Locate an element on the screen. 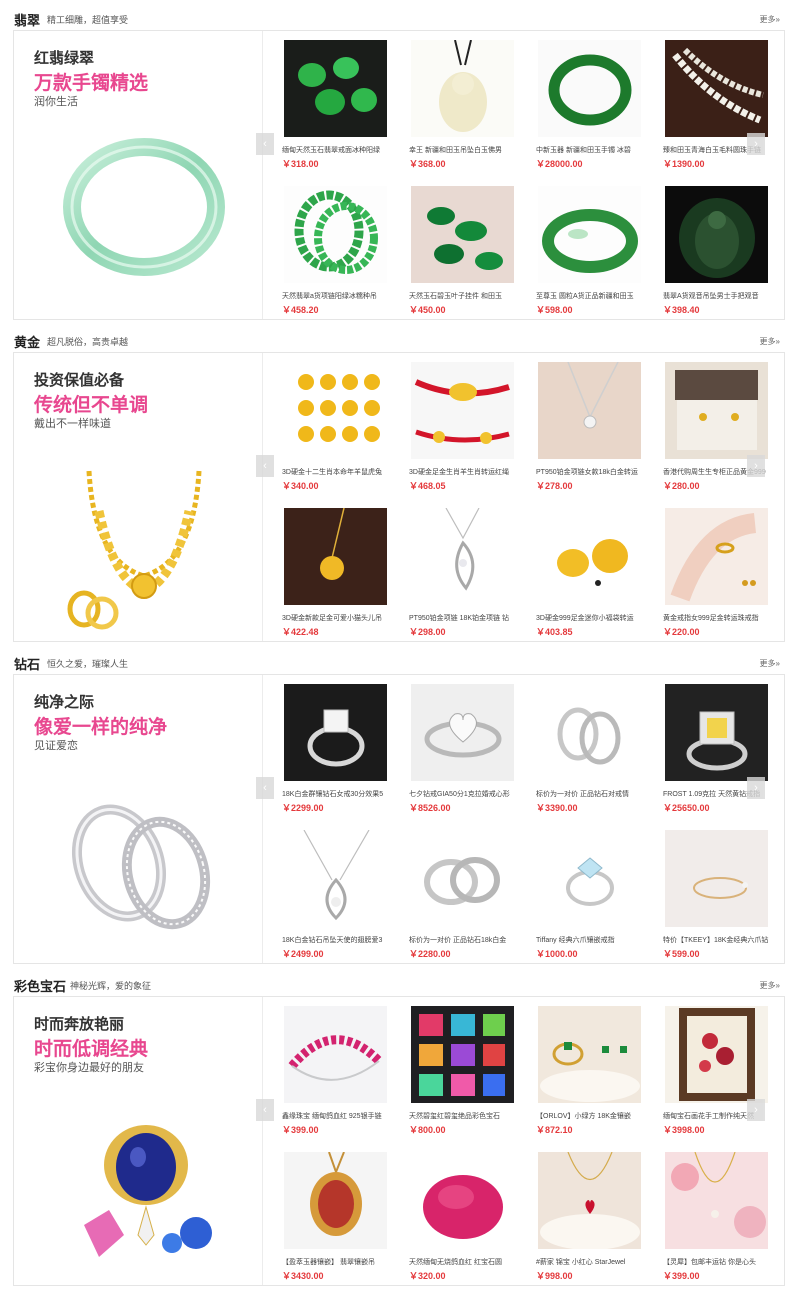 This screenshot has height=1300, width=800. product-card: Tiffany 经典六爪镶嵌戒指 ￥1000.00 is located at coordinates (588, 891).